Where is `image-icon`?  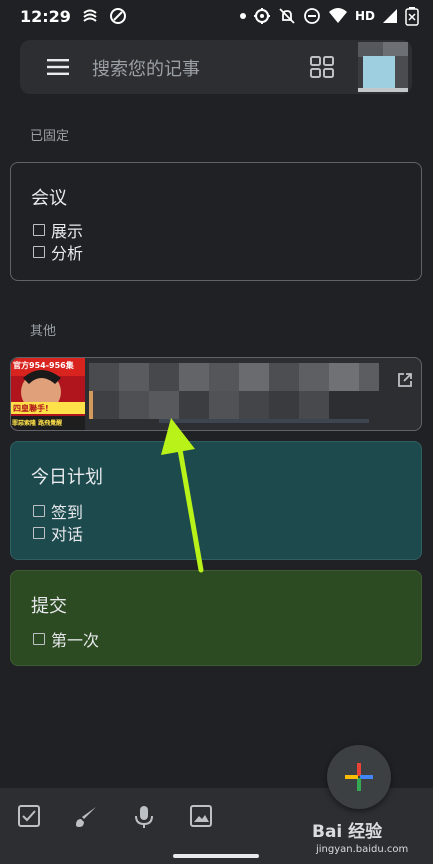 image-icon is located at coordinates (201, 816).